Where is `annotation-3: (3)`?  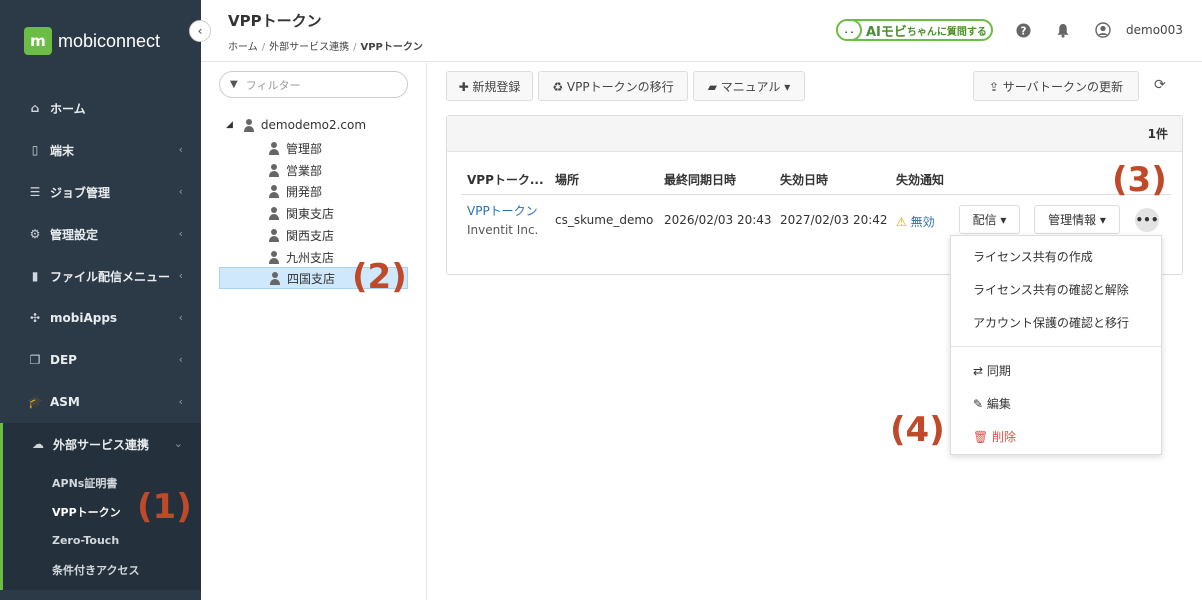 annotation-3: (3) is located at coordinates (1139, 180).